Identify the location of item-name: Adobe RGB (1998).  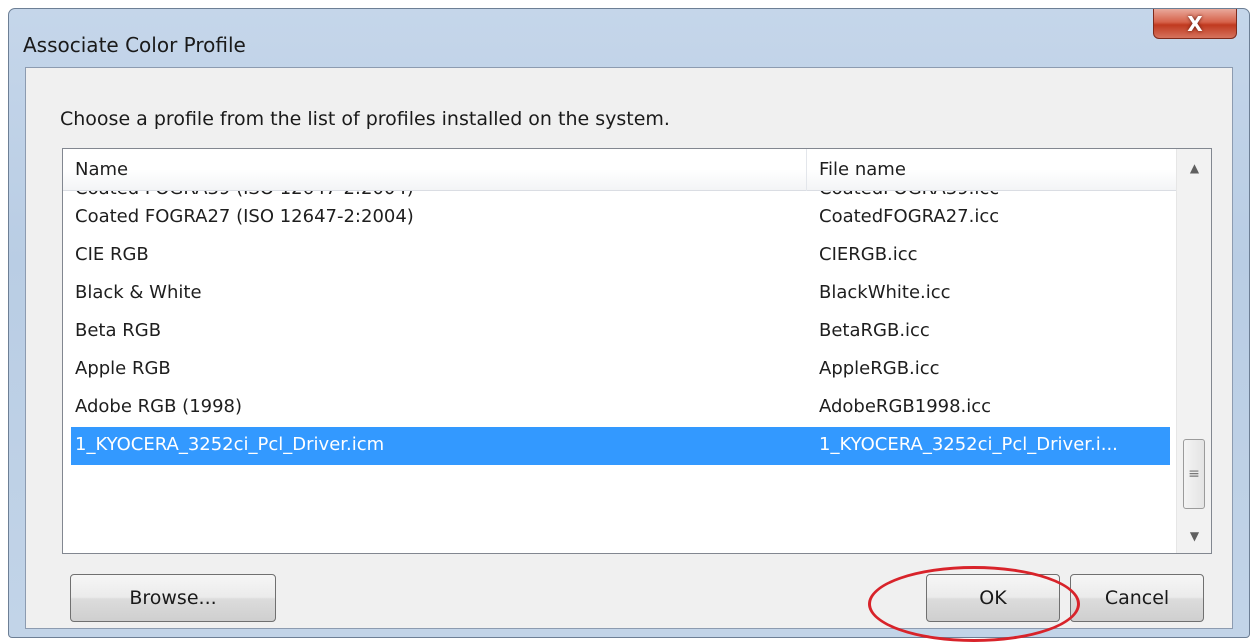
(159, 406).